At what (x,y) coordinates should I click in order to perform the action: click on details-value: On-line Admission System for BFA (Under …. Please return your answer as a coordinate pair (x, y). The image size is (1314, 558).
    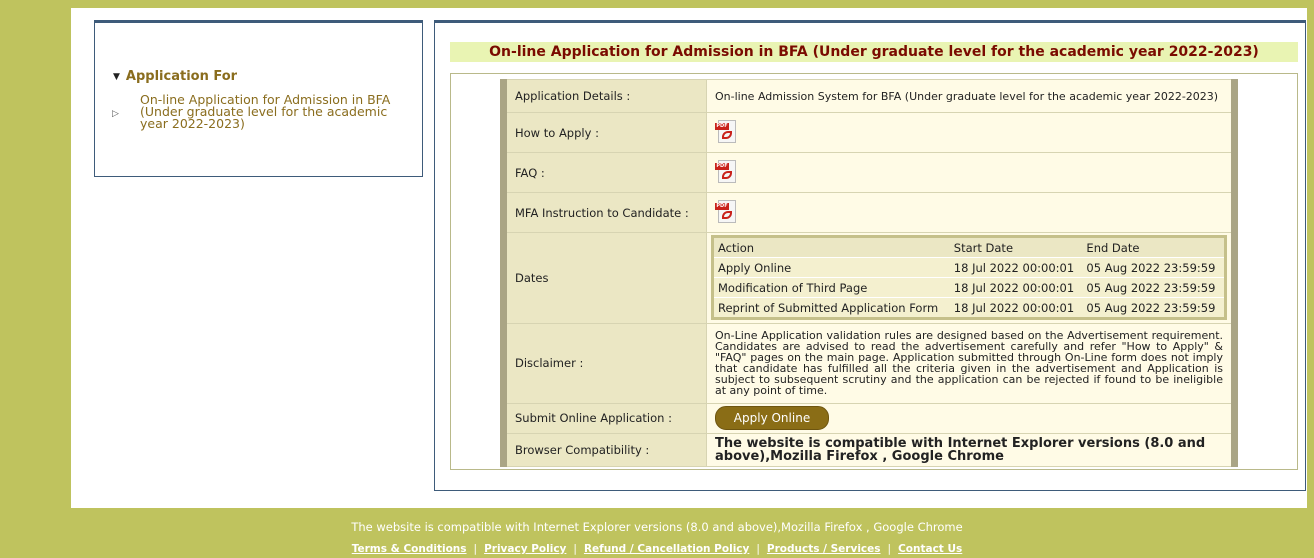
    Looking at the image, I should click on (970, 96).